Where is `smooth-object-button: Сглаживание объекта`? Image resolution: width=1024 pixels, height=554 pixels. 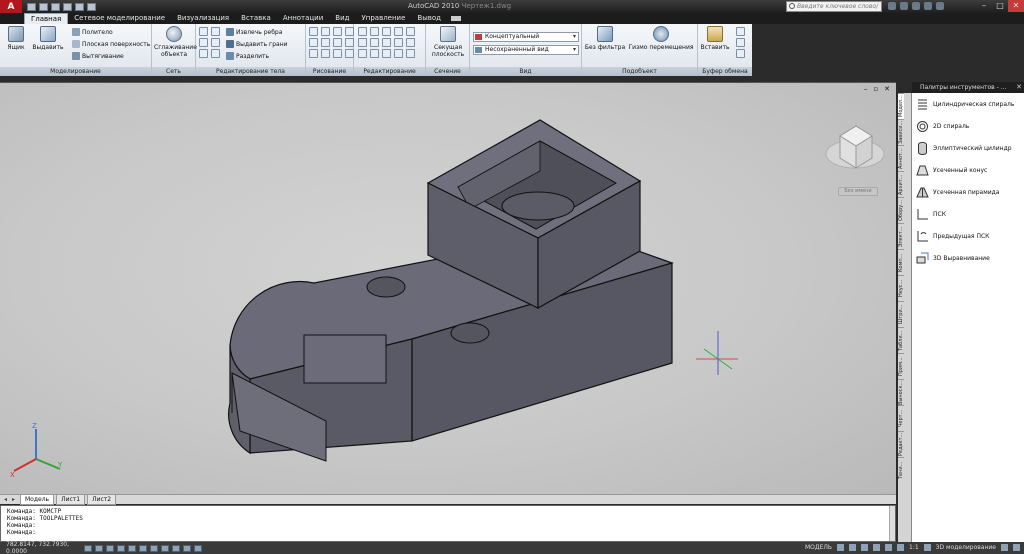
smooth-object-button: Сглаживание объекта is located at coordinates (175, 42).